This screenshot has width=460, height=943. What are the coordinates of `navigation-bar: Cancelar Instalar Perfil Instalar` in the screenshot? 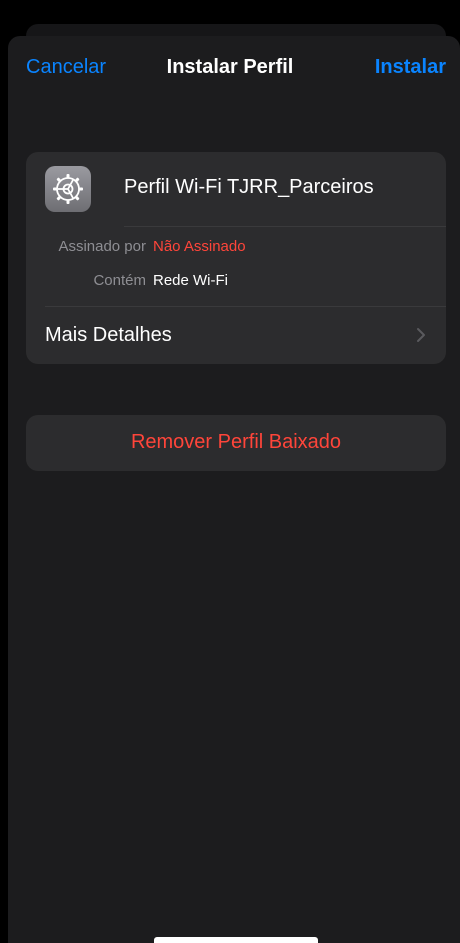 It's located at (230, 70).